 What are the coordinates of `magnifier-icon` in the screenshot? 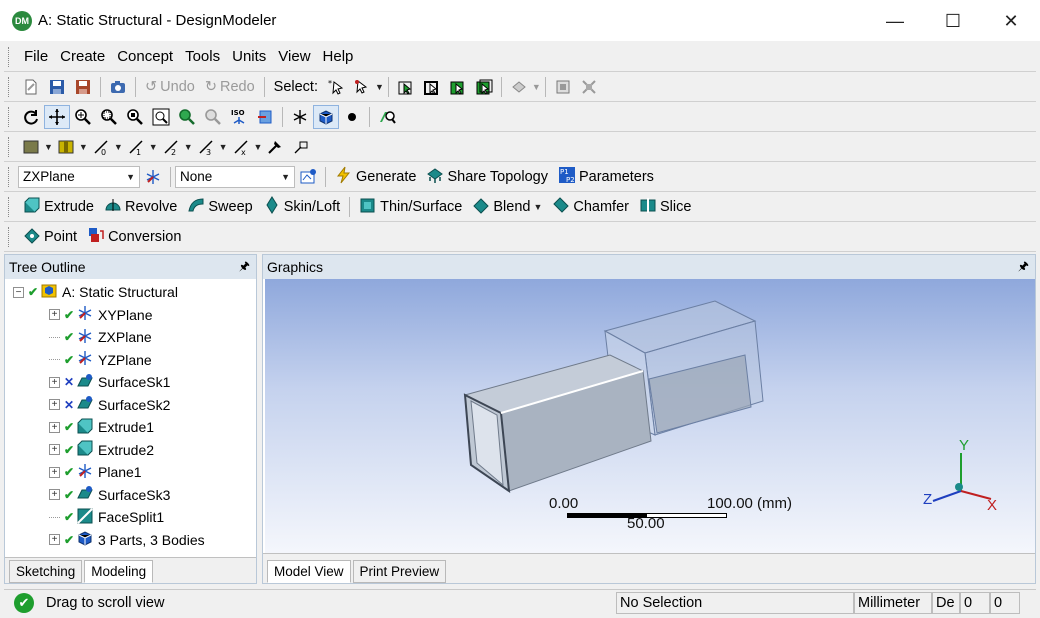 It's located at (187, 117).